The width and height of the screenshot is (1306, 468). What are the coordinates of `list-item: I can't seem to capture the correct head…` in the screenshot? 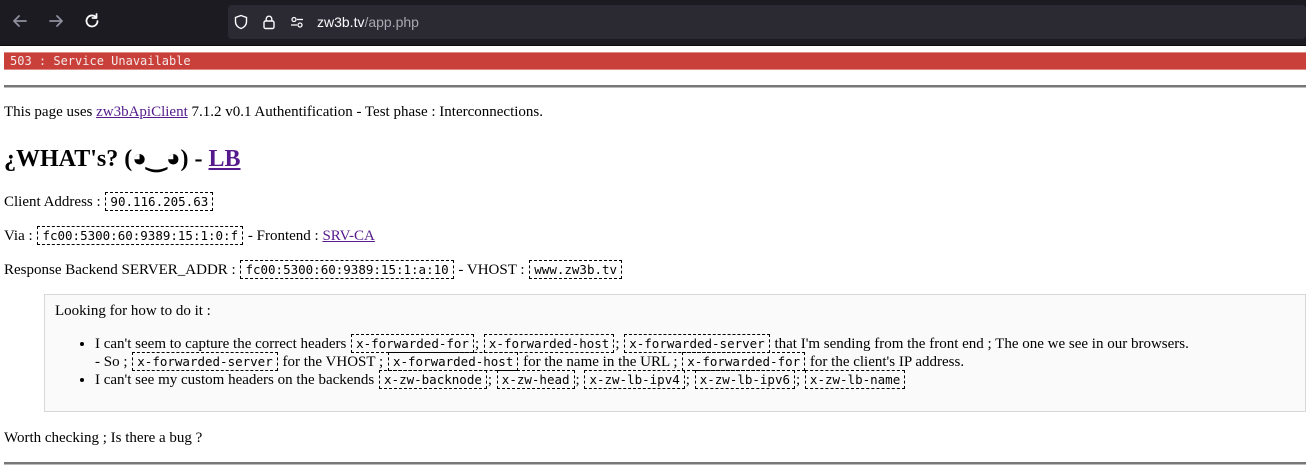 It's located at (642, 352).